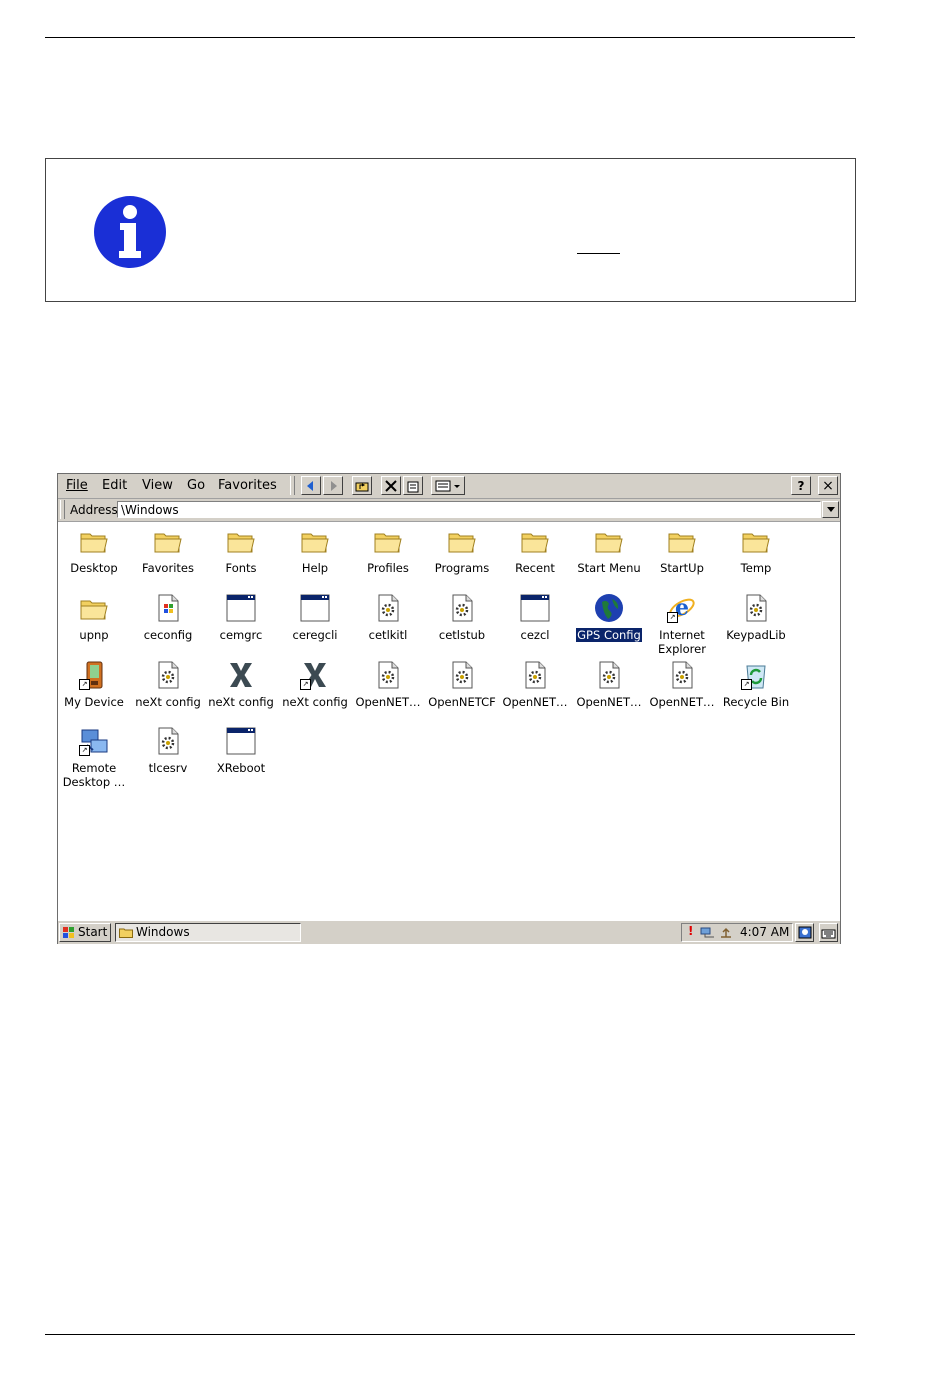 Image resolution: width=950 pixels, height=1387 pixels. I want to click on keyboard-icon, so click(828, 933).